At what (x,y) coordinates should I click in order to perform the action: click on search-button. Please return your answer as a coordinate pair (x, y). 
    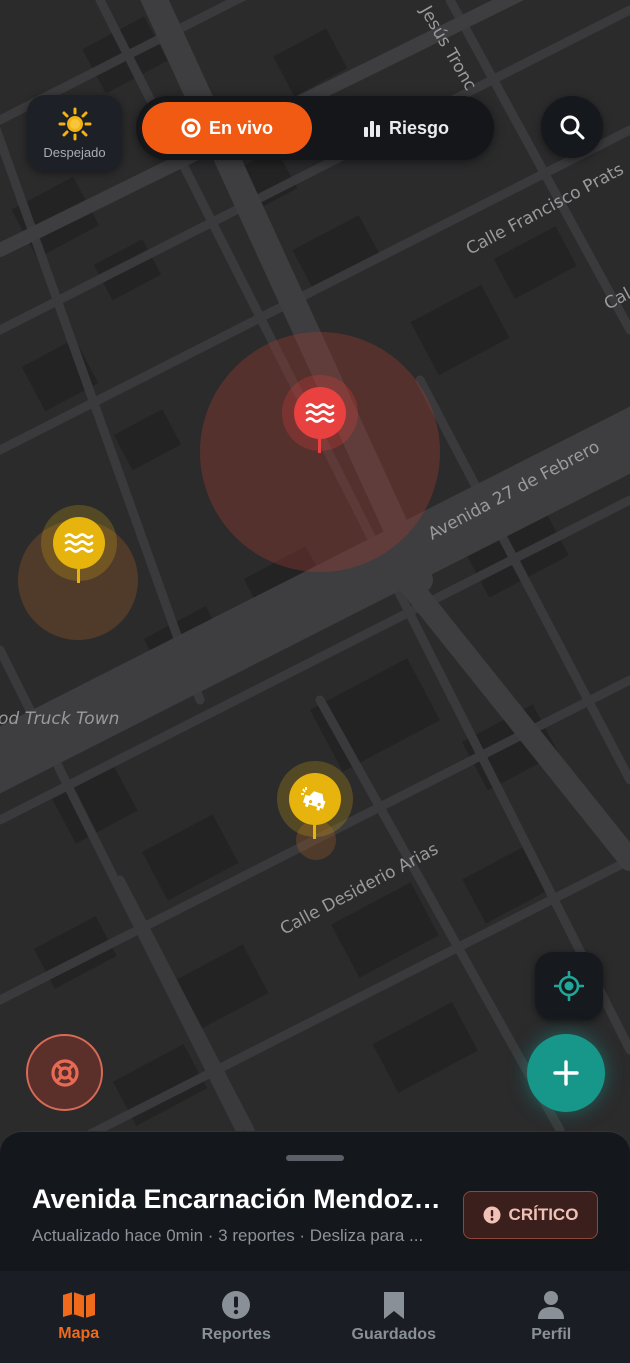
    Looking at the image, I should click on (572, 127).